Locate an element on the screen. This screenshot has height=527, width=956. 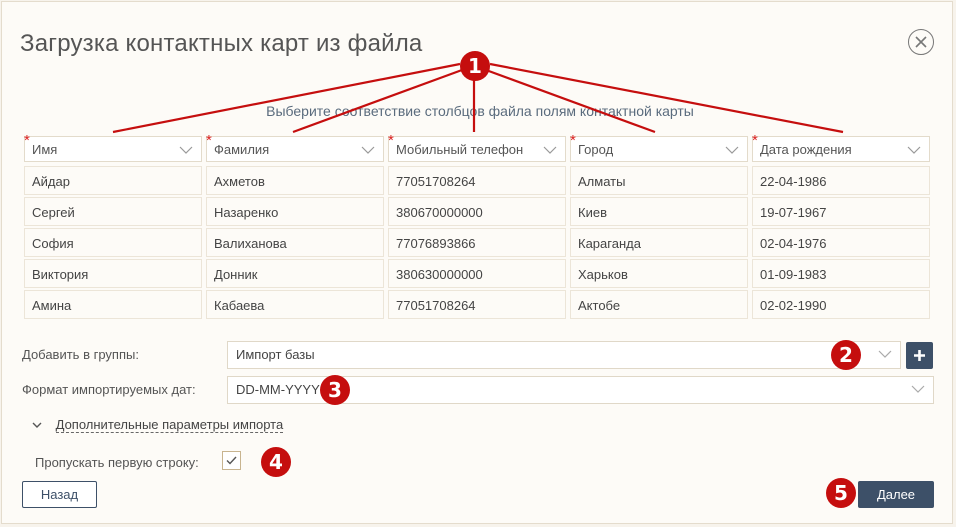
table-cell: София is located at coordinates (113, 242).